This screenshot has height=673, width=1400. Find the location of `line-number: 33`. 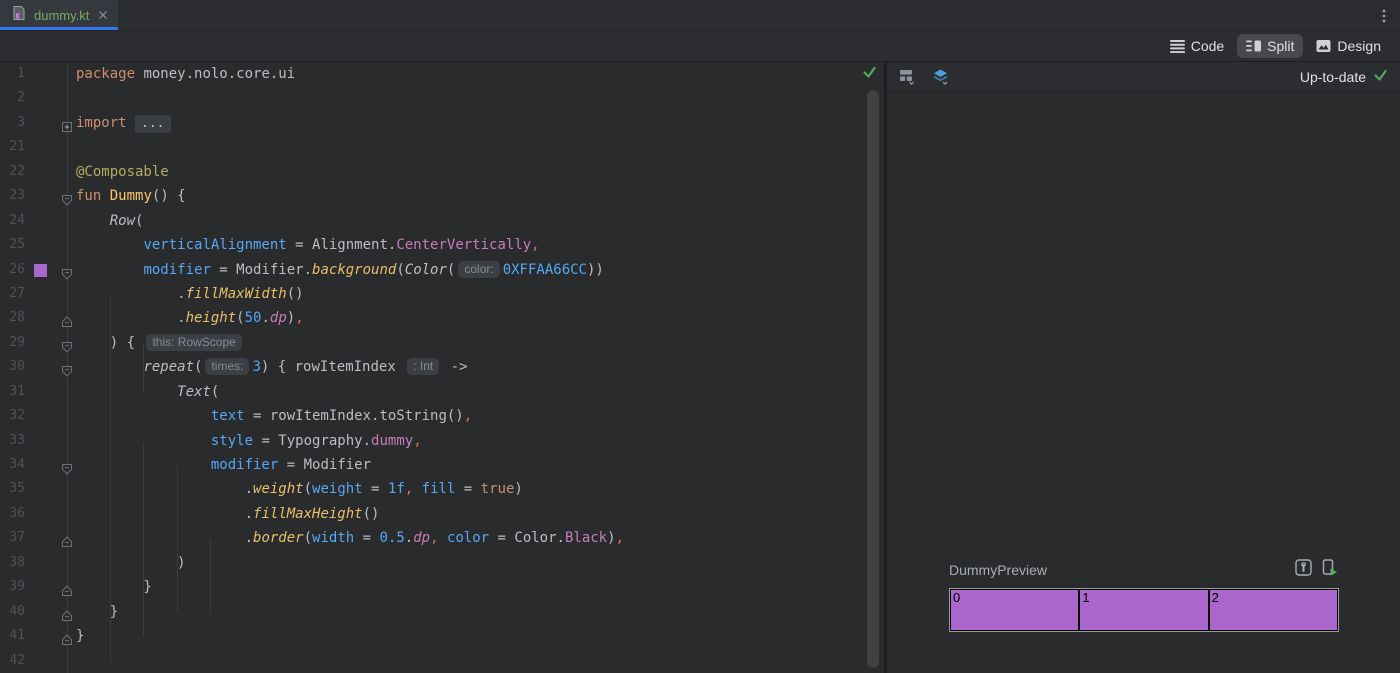

line-number: 33 is located at coordinates (12, 441).